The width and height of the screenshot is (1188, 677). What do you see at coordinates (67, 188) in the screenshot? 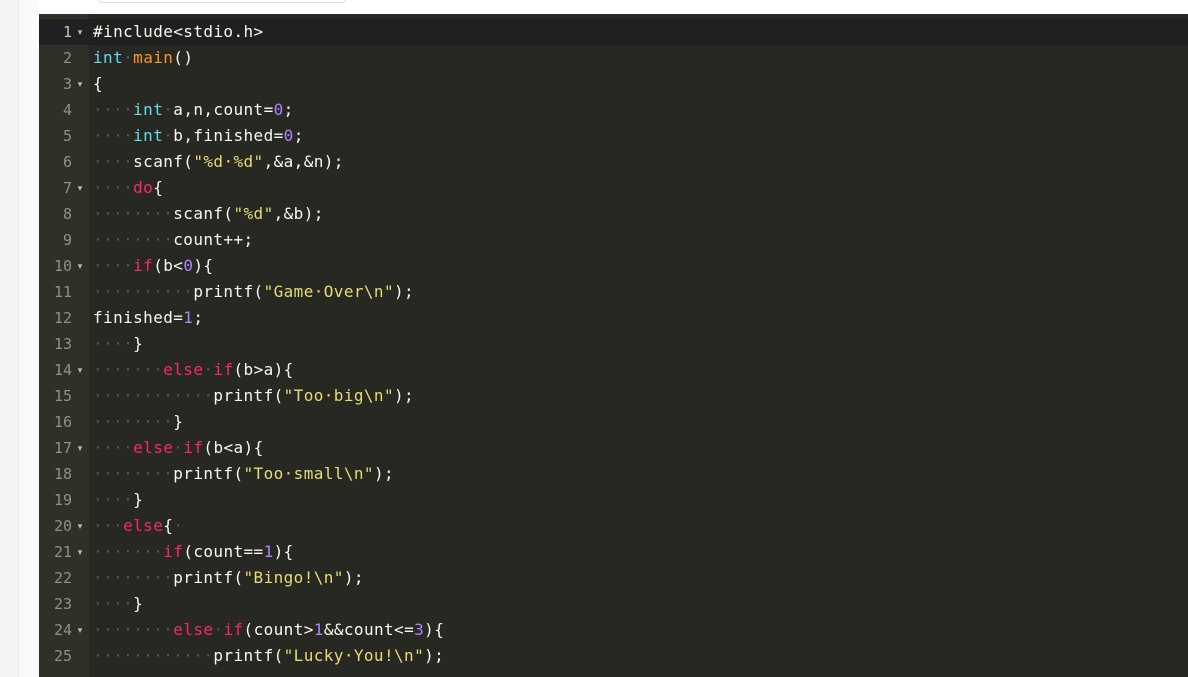
I see `line-number: 7` at bounding box center [67, 188].